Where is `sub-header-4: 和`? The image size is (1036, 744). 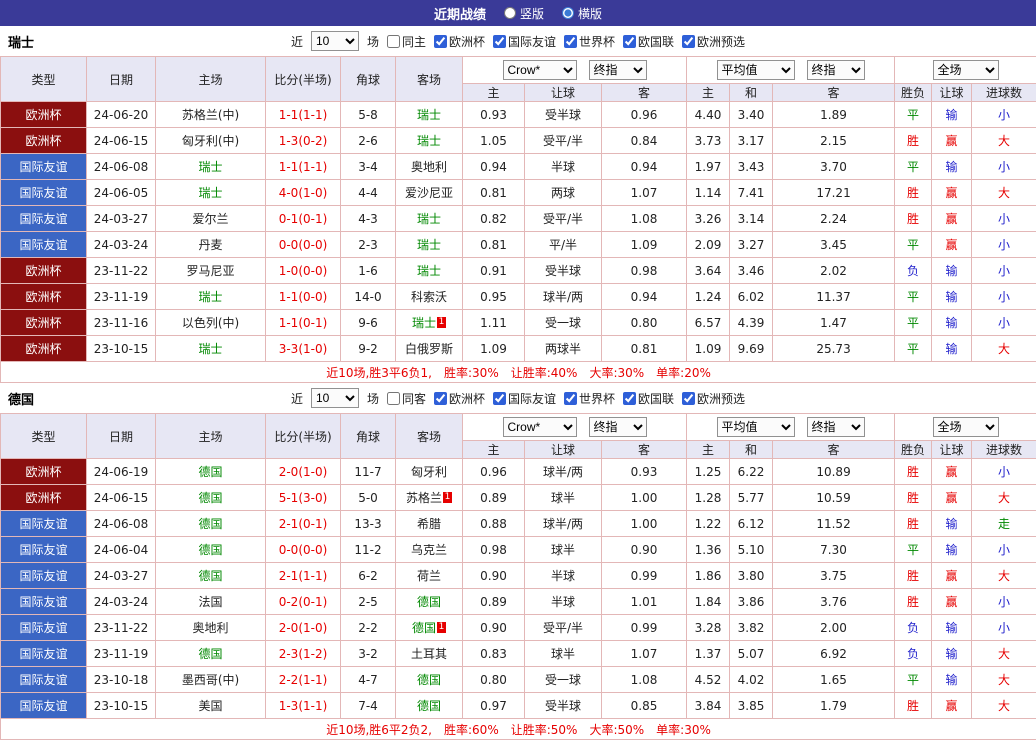
sub-header-4: 和 is located at coordinates (751, 92).